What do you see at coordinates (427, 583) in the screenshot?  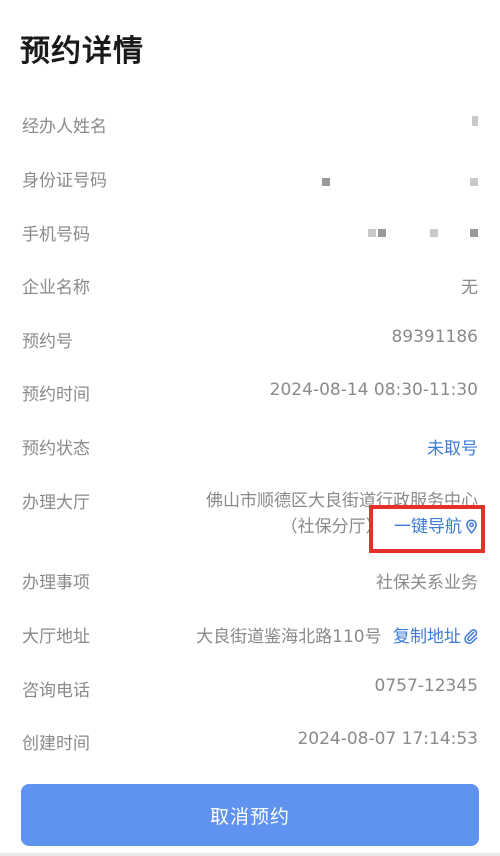 I see `service-value: 社保关系业务` at bounding box center [427, 583].